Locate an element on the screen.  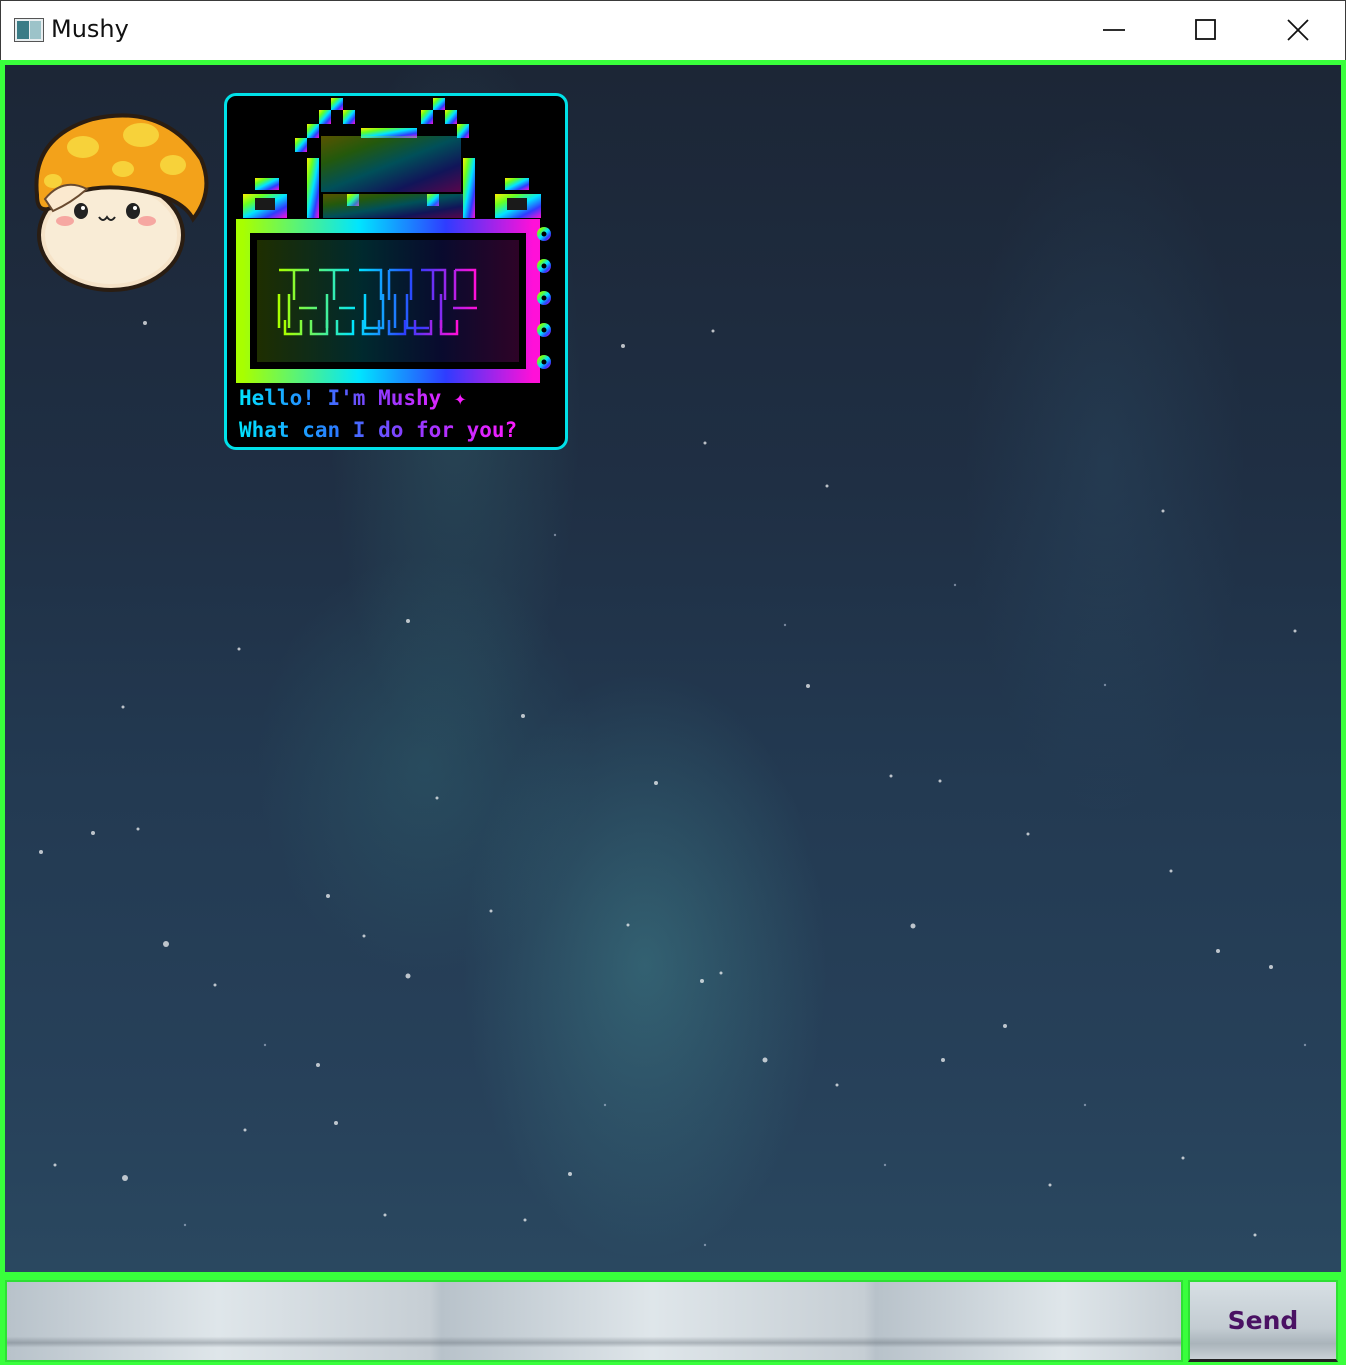
minimize-button is located at coordinates (1114, 30).